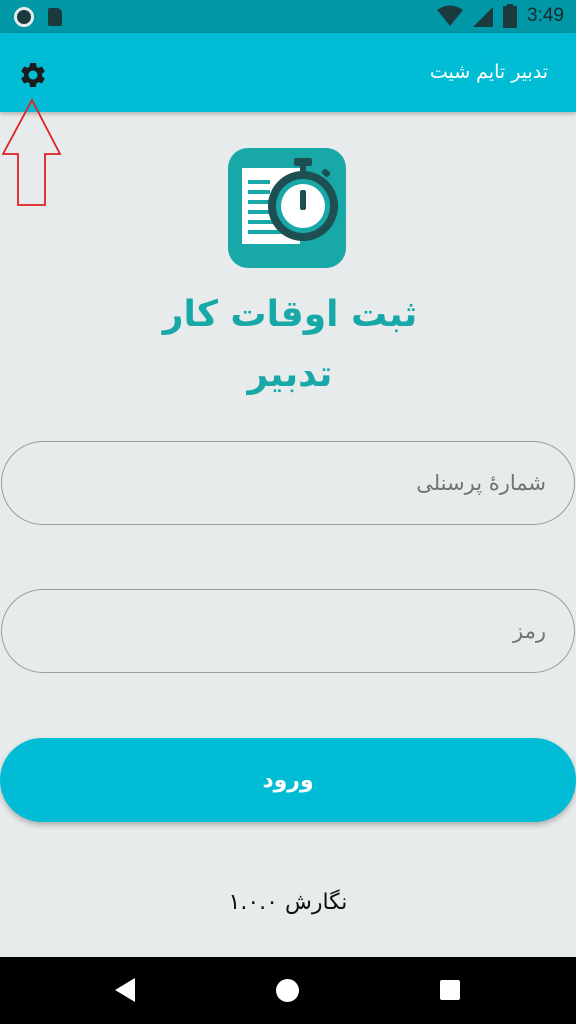 The width and height of the screenshot is (576, 1024). What do you see at coordinates (55, 17) in the screenshot?
I see `sd-card-icon` at bounding box center [55, 17].